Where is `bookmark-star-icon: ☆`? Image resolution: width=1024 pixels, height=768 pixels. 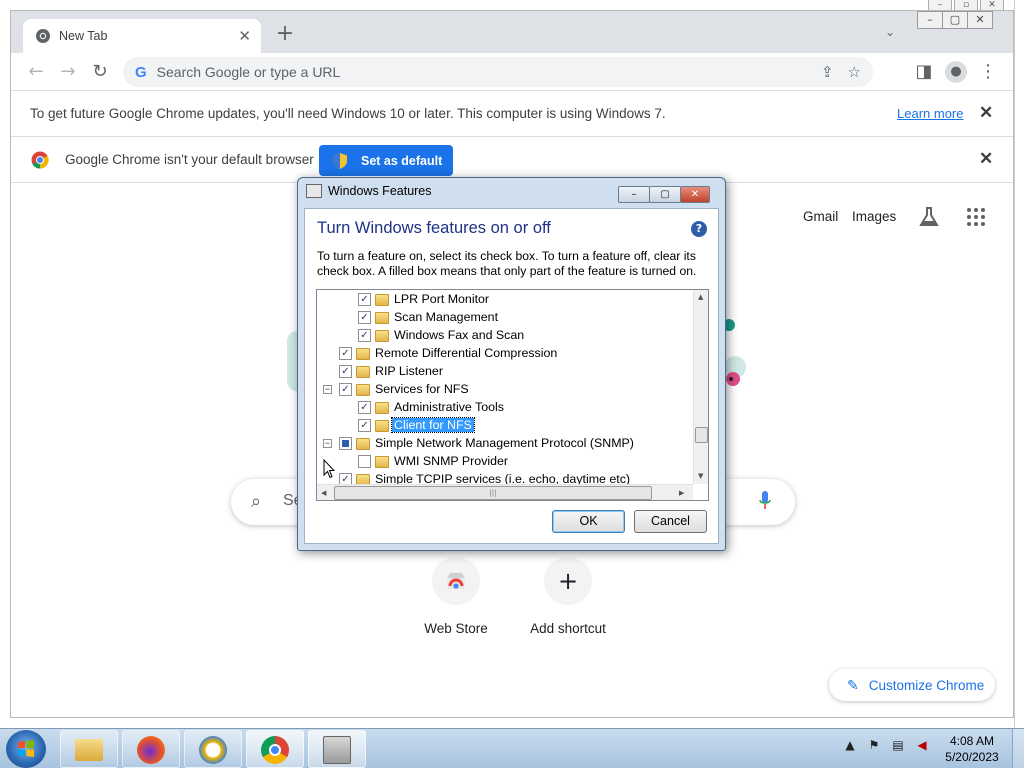
bookmark-star-icon: ☆ is located at coordinates (854, 72).